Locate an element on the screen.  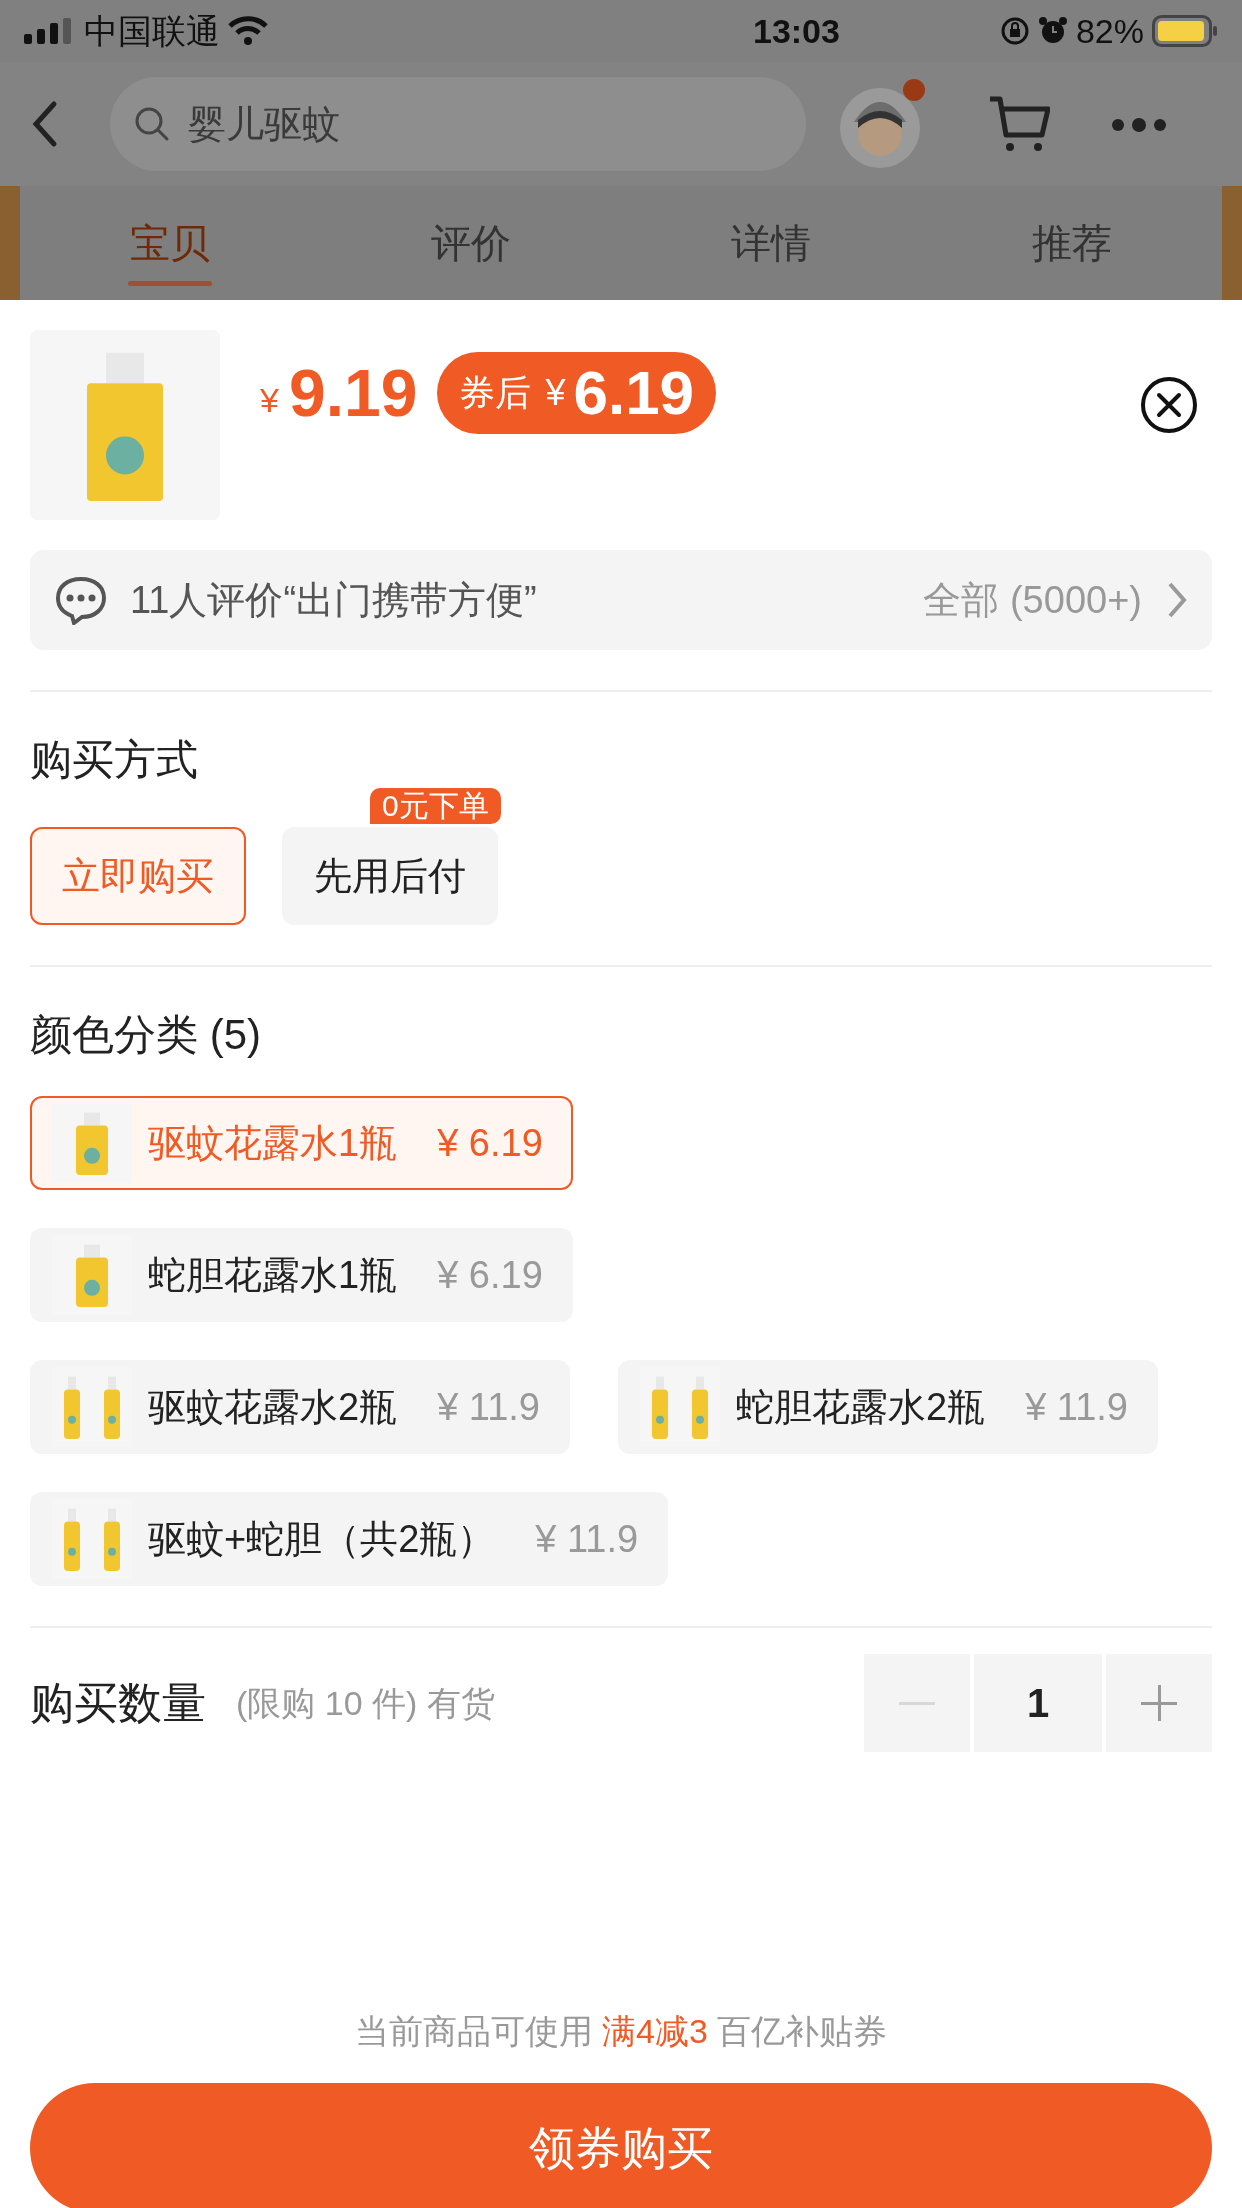
coupon-label: 券后 is located at coordinates (495, 393).